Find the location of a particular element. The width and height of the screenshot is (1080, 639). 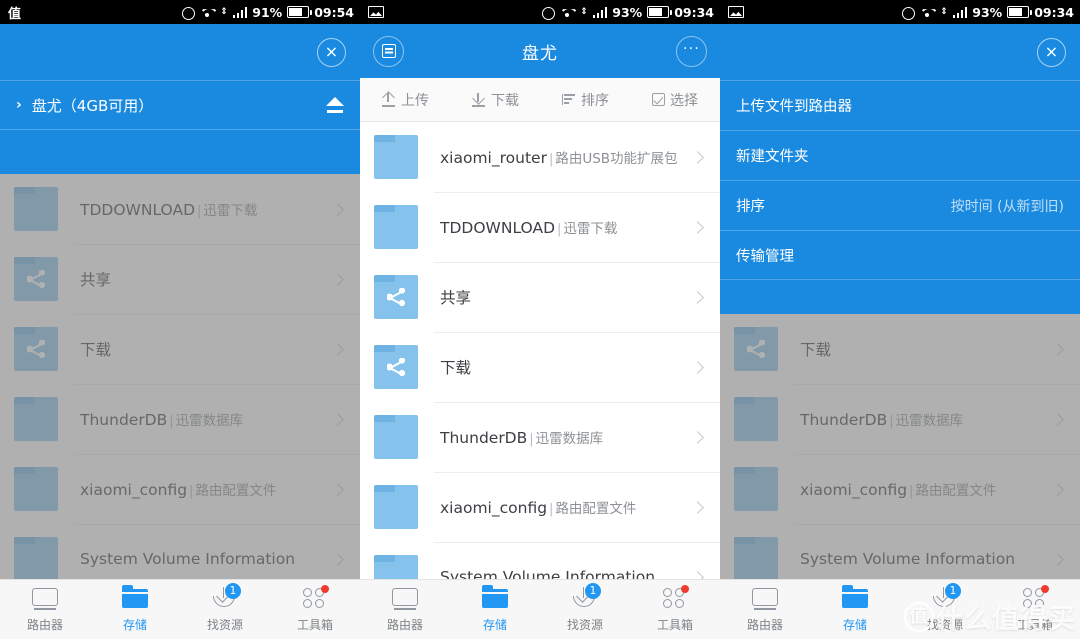

menu-item-new-folder: 新建文件夹 is located at coordinates (900, 155).